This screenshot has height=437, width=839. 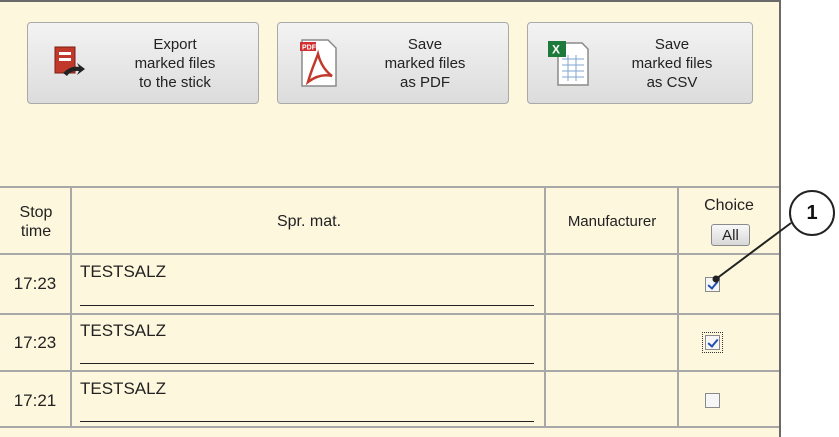 I want to click on callout-badge: 1, so click(x=812, y=213).